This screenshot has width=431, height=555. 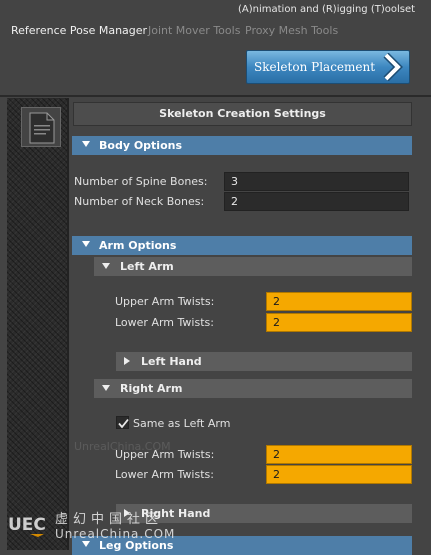 I want to click on sidebar-tool-button, so click(x=41, y=127).